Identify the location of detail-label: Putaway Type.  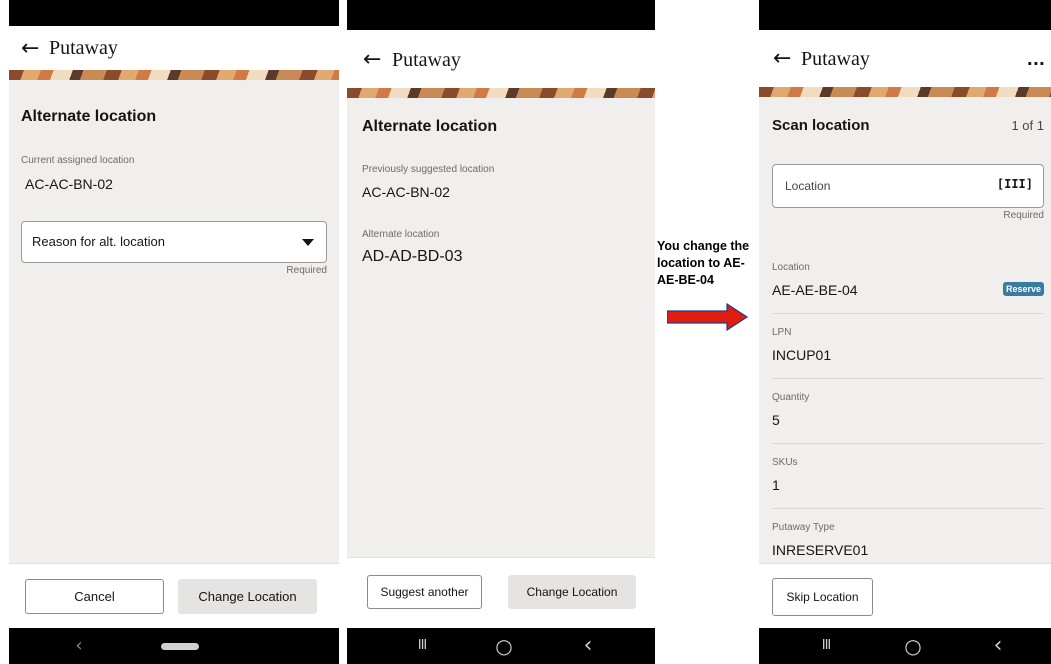
(803, 527).